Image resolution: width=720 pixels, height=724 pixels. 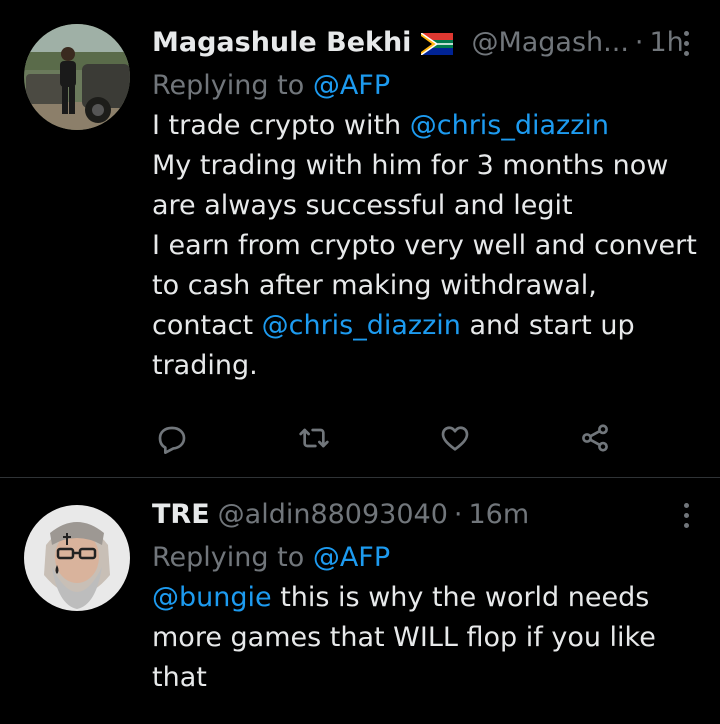 I want to click on tweet-text-segment: I earn from crypto very well and convert, so click(x=424, y=245).